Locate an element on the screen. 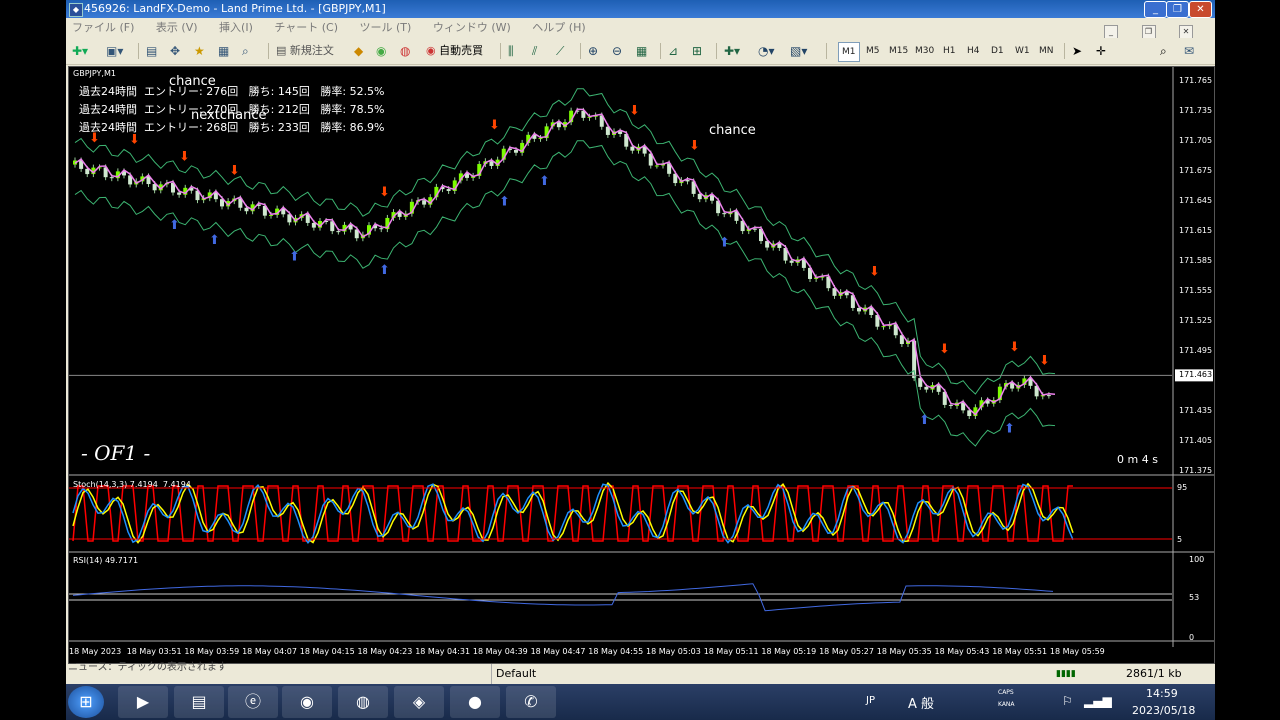 This screenshot has height=720, width=1280. menu-chart: チャート (C) is located at coordinates (306, 27).